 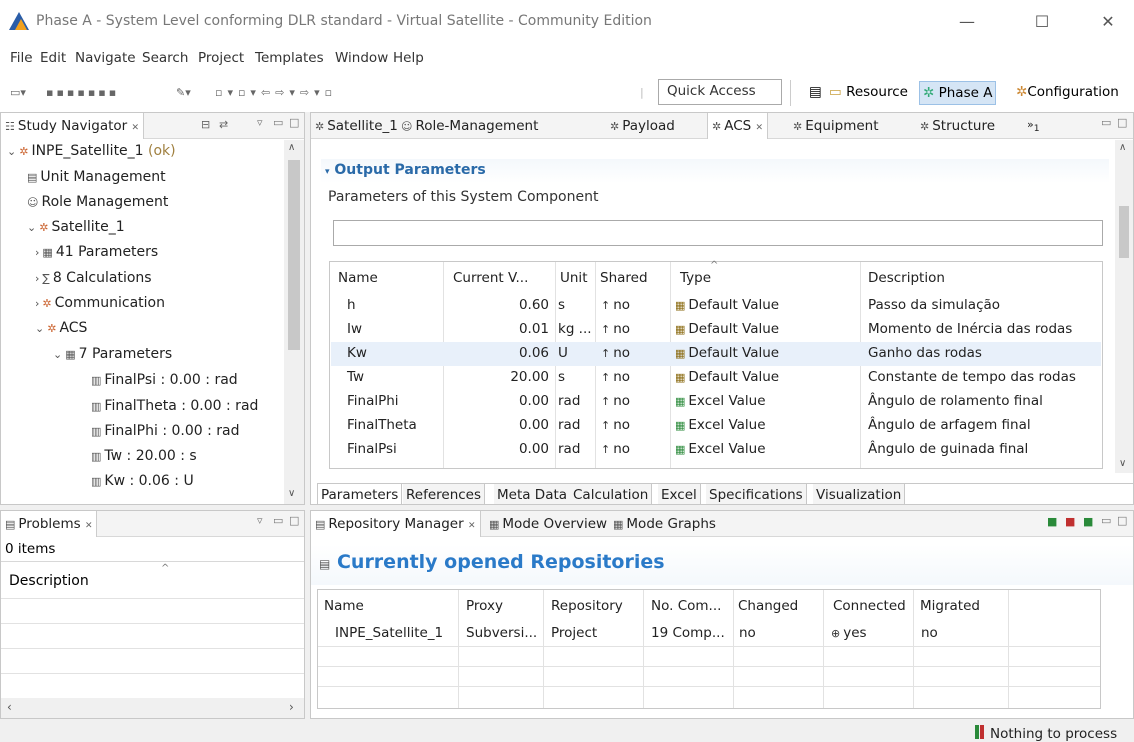 What do you see at coordinates (96, 252) in the screenshot?
I see `tree-item-parameters: › ▦ 41 Parameters` at bounding box center [96, 252].